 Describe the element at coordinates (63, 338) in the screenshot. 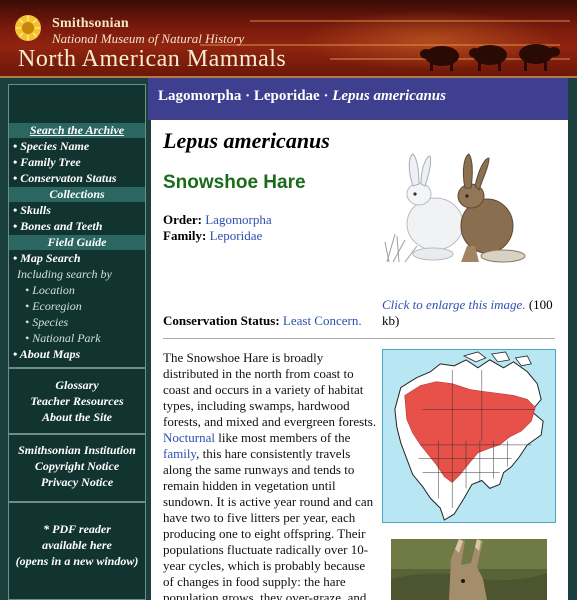

I see `sidebar-item-national-park: • National Park` at that location.